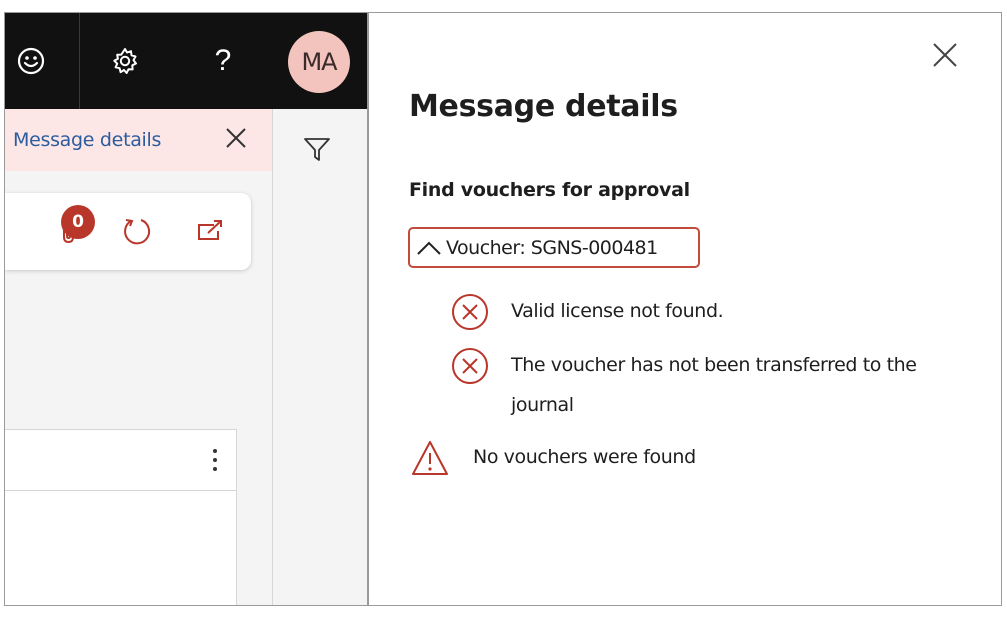 Image resolution: width=1007 pixels, height=619 pixels. I want to click on error-text: Valid license not found., so click(617, 311).